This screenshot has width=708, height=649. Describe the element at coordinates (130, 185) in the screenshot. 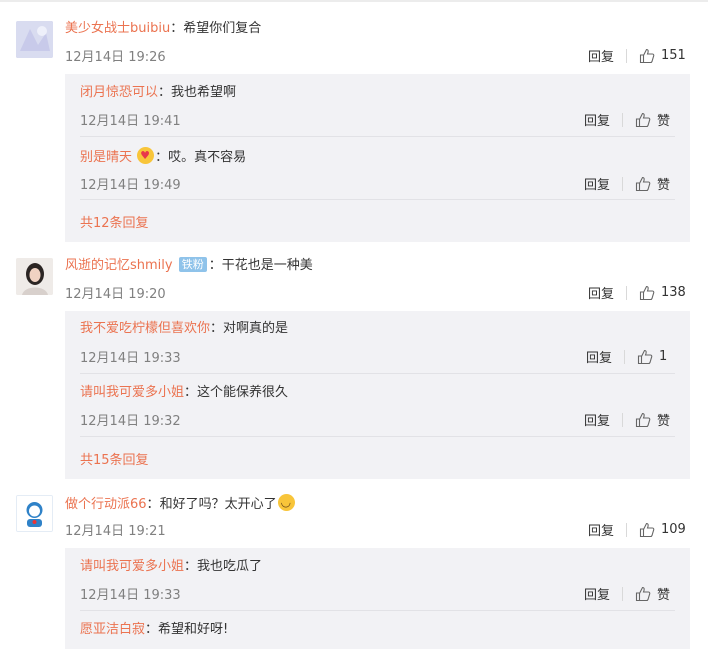

I see `timestamp: 12月14日 19:49` at that location.